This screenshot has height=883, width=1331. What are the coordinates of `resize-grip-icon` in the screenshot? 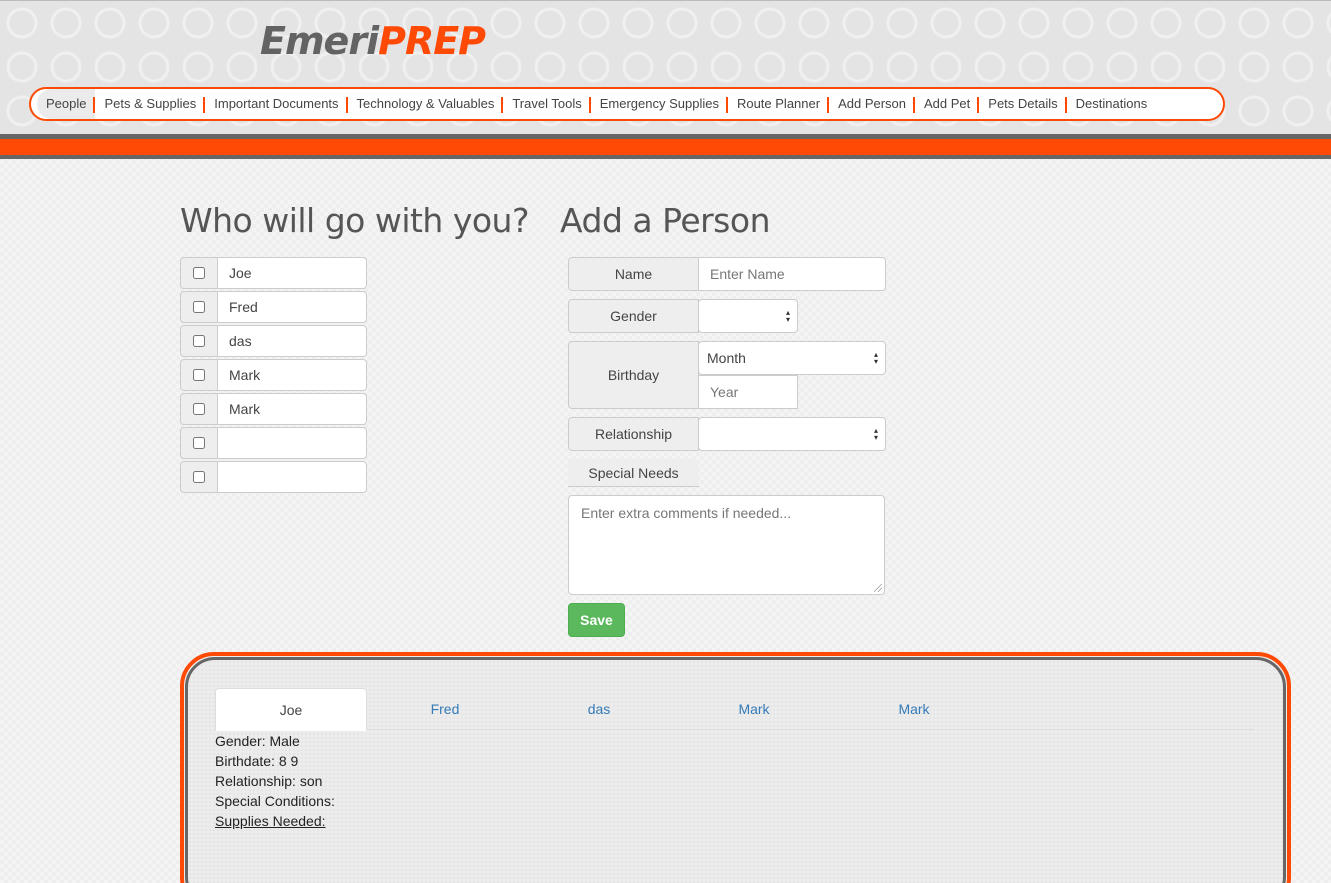 It's located at (878, 588).